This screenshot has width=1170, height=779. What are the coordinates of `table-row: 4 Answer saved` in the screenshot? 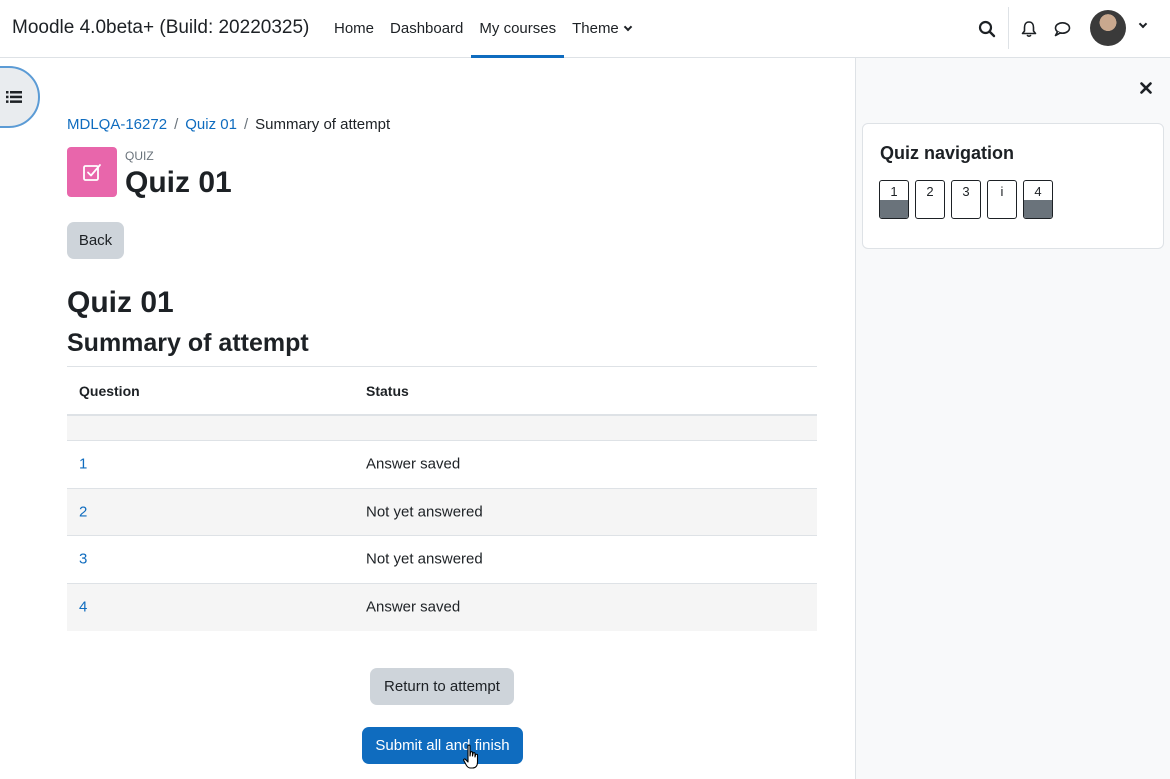 It's located at (442, 607).